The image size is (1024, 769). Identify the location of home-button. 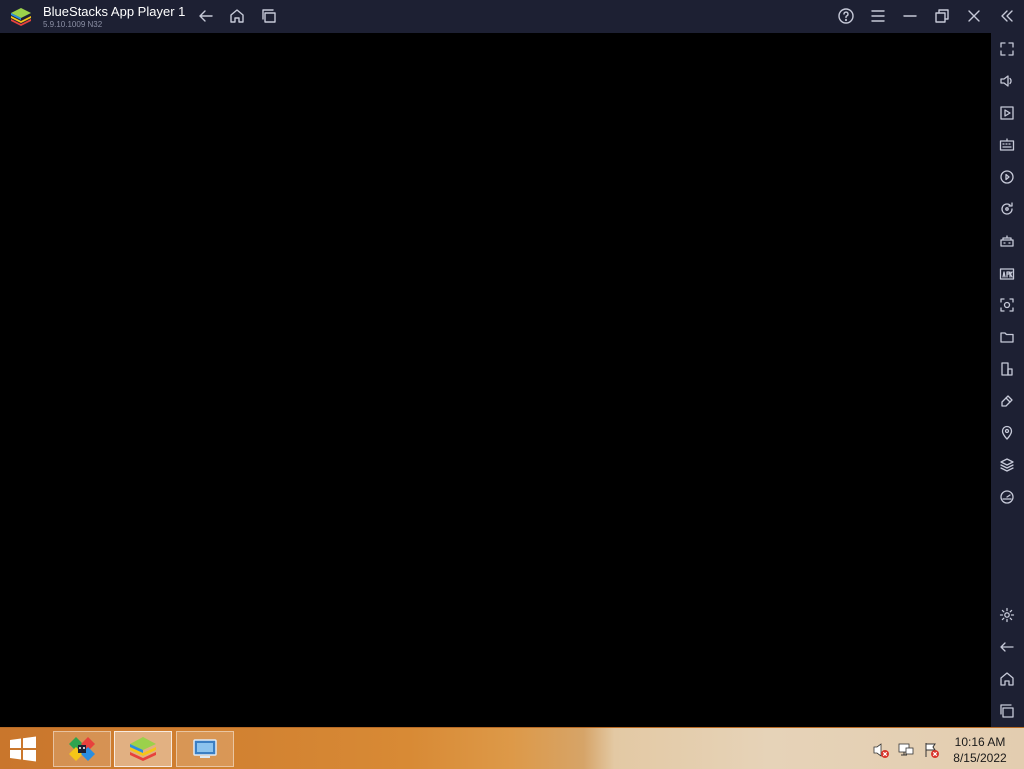
(237, 16).